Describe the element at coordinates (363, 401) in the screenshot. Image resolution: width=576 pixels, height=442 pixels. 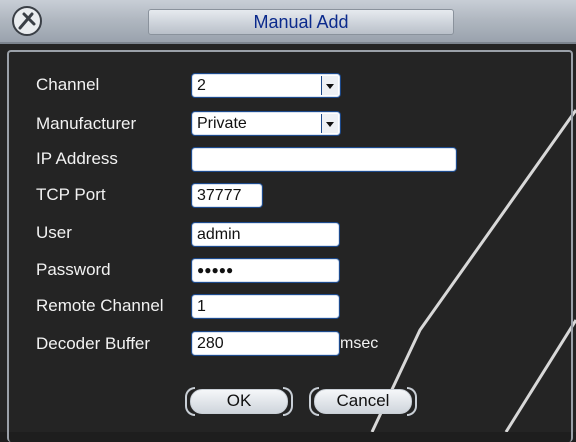
I see `cancel-button: Cancel` at that location.